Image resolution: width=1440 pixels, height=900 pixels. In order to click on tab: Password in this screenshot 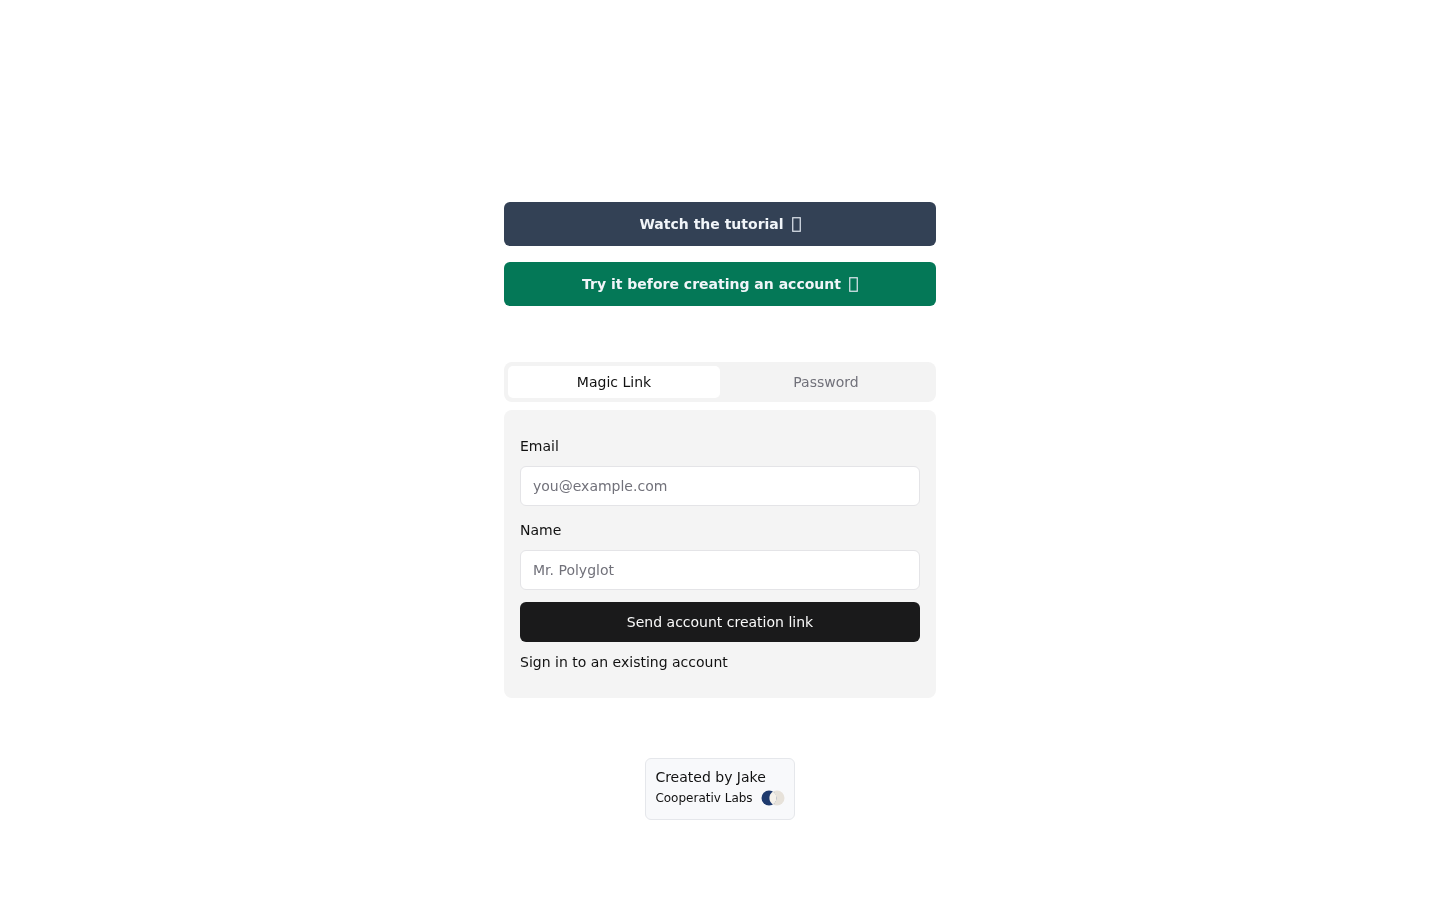, I will do `click(826, 382)`.